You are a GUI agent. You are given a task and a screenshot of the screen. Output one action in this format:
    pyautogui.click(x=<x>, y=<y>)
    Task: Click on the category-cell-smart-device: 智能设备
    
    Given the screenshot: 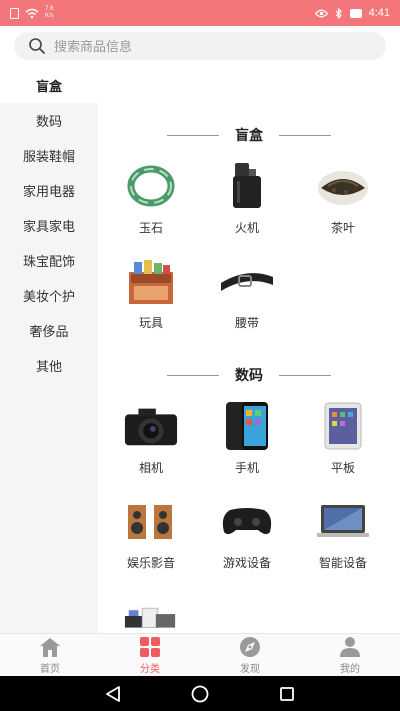 What is the action you would take?
    pyautogui.click(x=343, y=537)
    